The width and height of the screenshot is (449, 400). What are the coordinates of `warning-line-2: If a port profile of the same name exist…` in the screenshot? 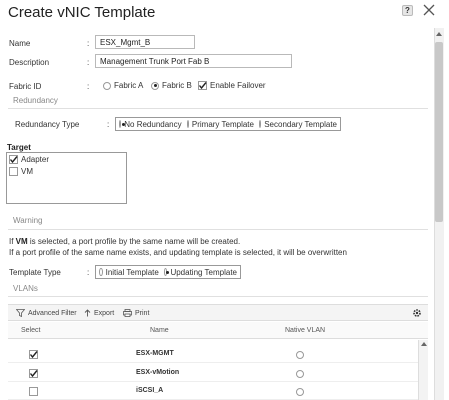 It's located at (178, 252).